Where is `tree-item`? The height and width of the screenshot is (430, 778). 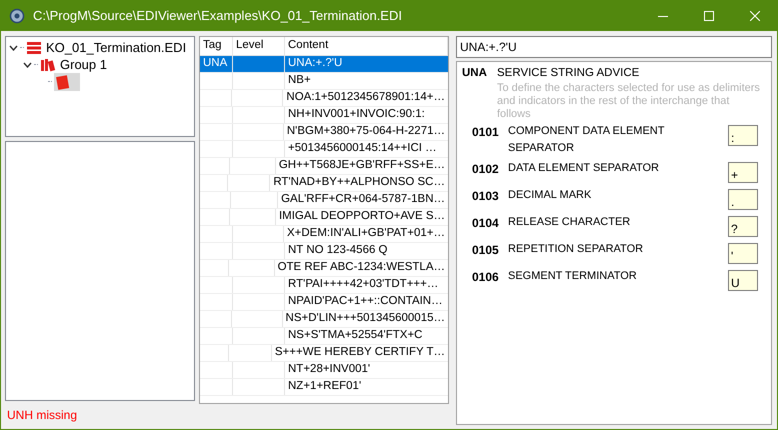 tree-item is located at coordinates (67, 81).